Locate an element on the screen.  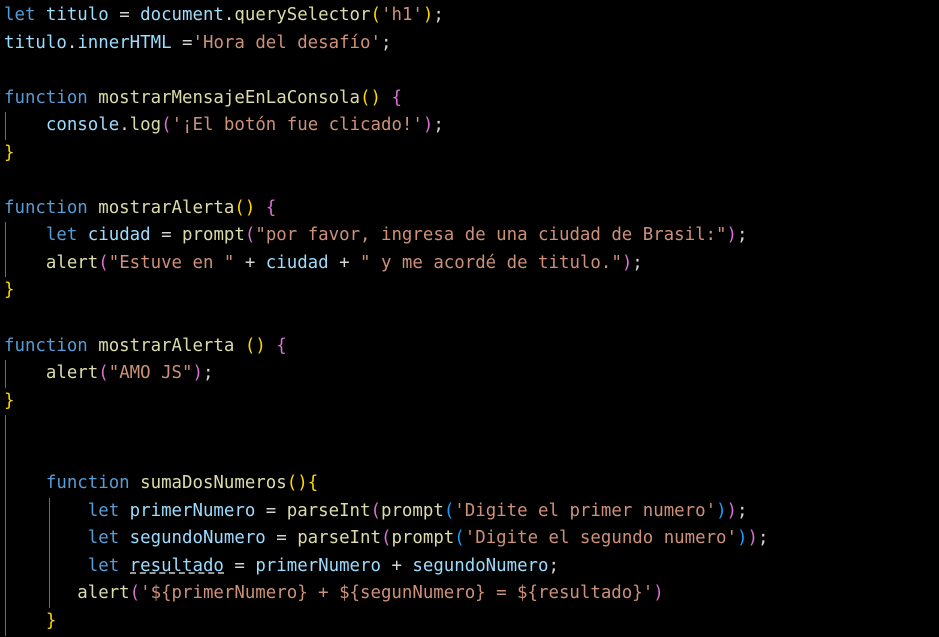
paren-close-inner: ) is located at coordinates (721, 510).